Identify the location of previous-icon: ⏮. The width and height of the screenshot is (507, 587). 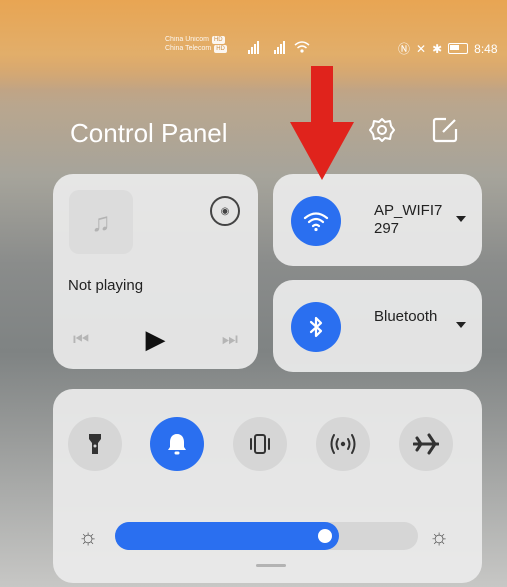
(81, 339).